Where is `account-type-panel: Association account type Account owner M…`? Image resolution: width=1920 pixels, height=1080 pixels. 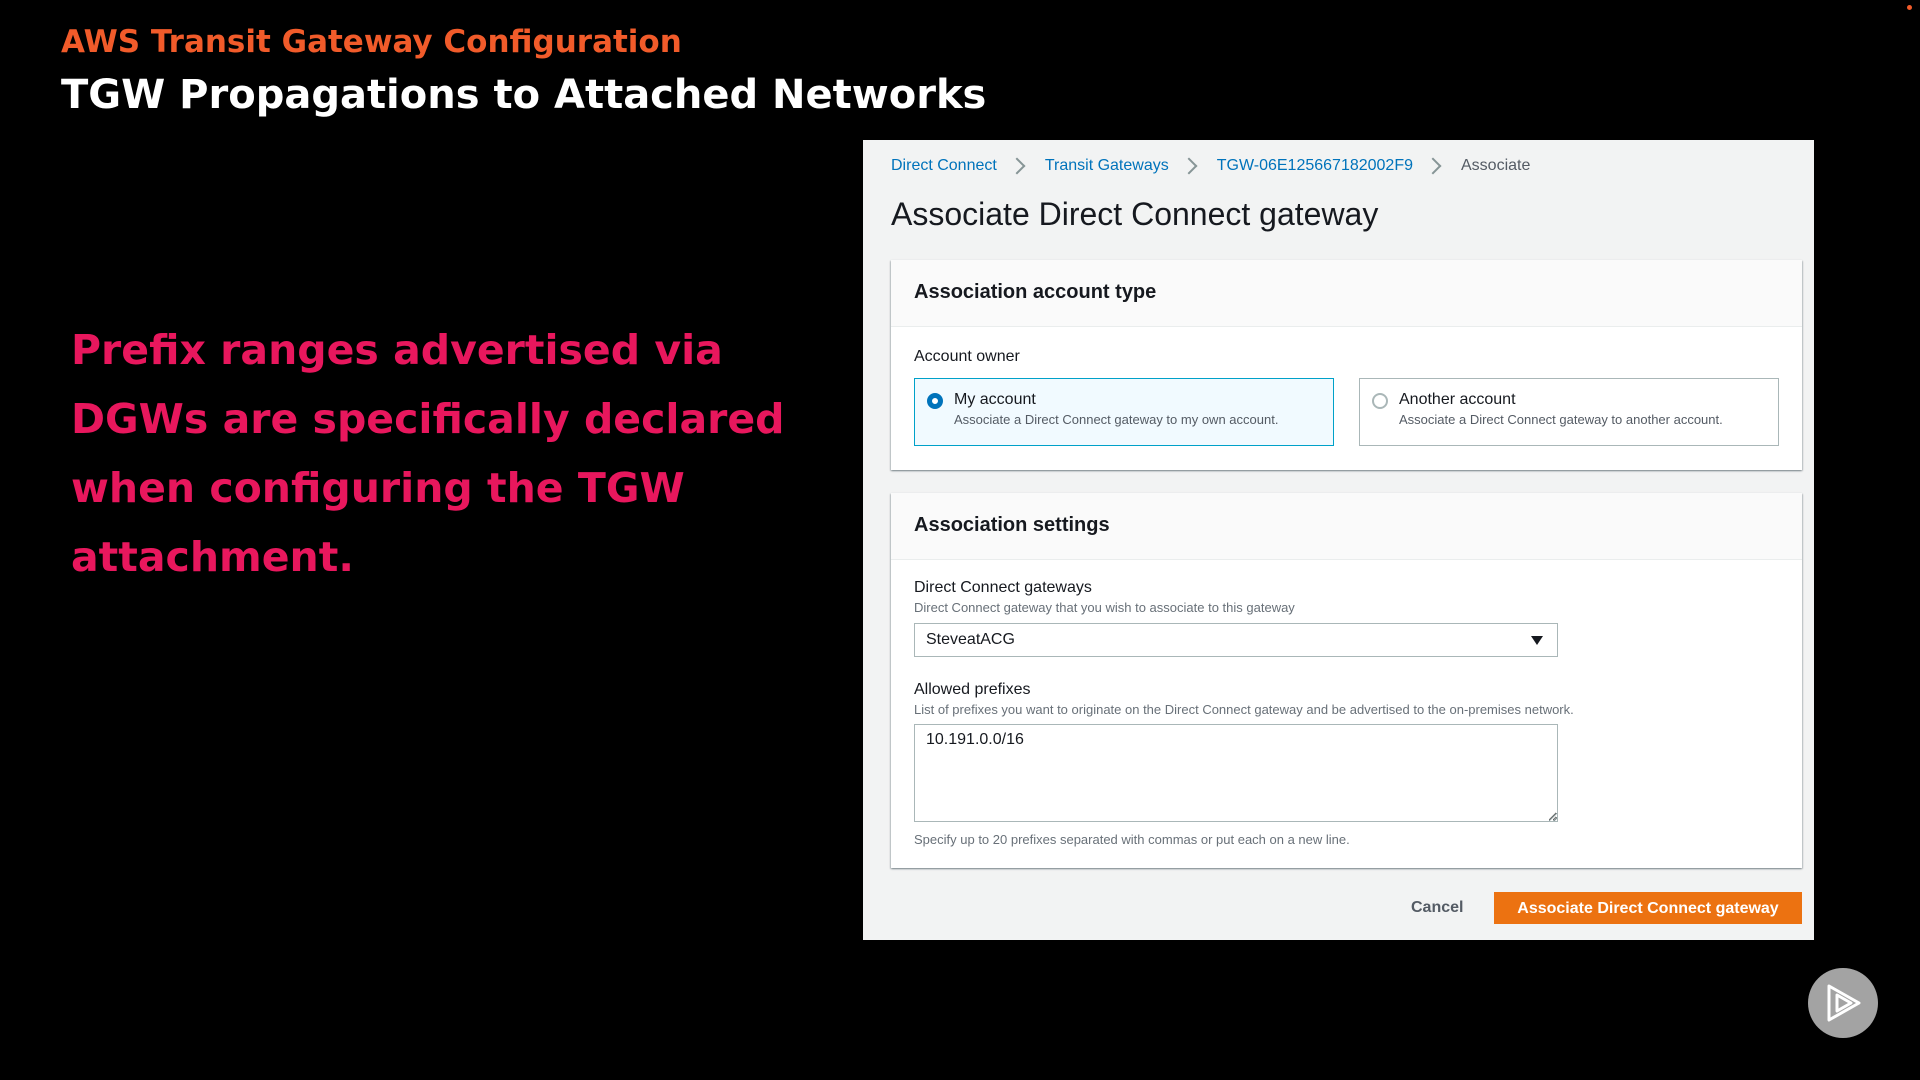
account-type-panel: Association account type Account owner M… is located at coordinates (1346, 365).